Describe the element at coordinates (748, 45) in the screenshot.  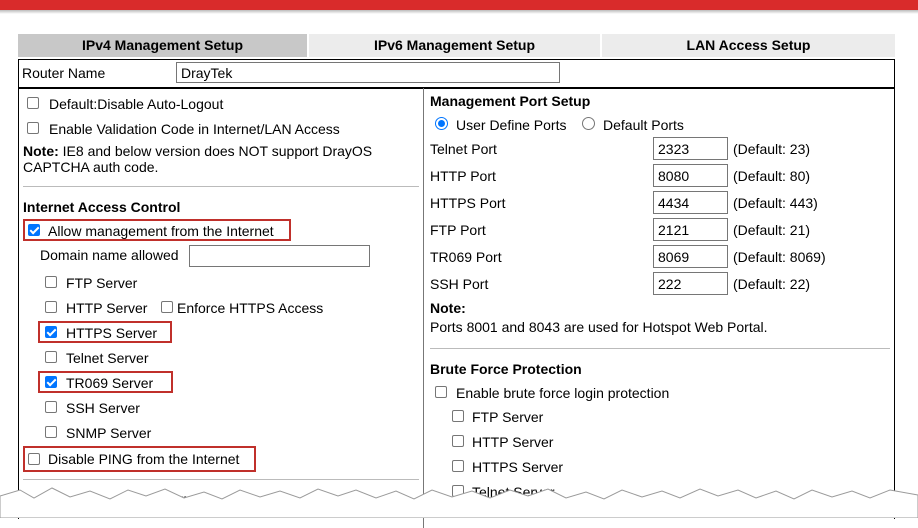
I see `tab-lan-access: LAN Access Setup` at that location.